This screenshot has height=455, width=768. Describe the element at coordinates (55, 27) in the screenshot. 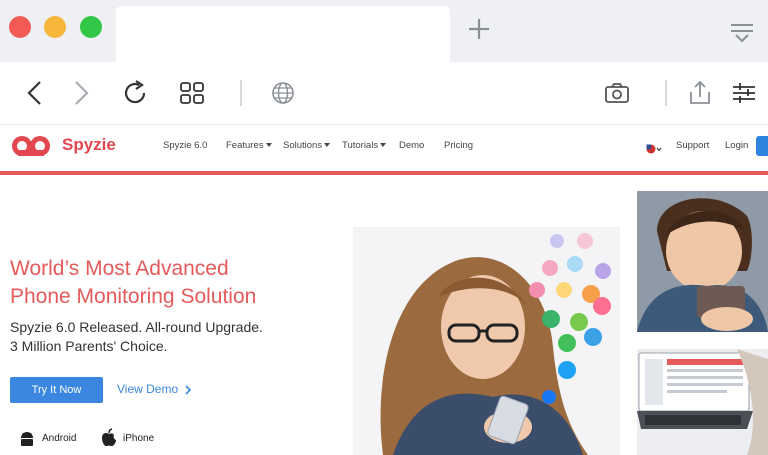

I see `minimize-window-button` at that location.